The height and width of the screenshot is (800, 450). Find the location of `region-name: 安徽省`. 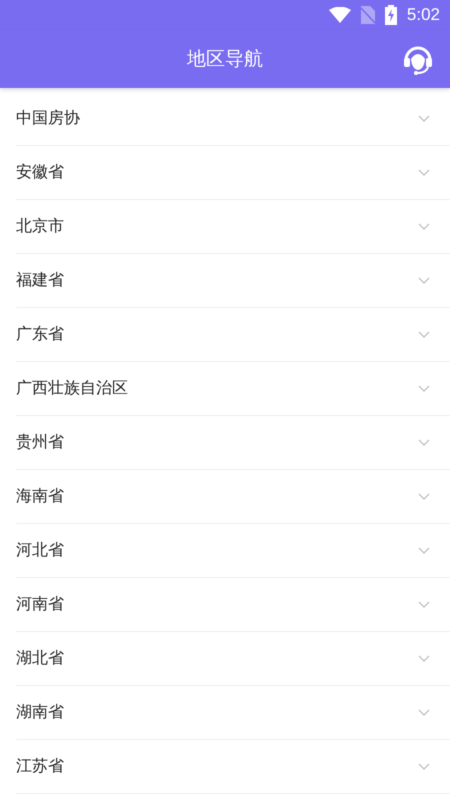

region-name: 安徽省 is located at coordinates (40, 172).